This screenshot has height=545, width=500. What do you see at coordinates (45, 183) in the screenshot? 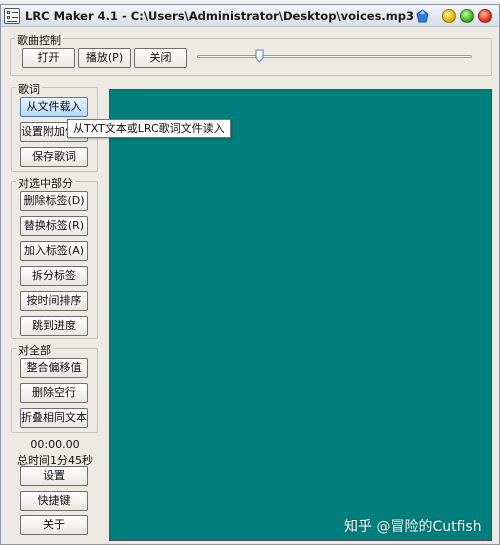
I see `selected-part-label: 对选中部分` at bounding box center [45, 183].